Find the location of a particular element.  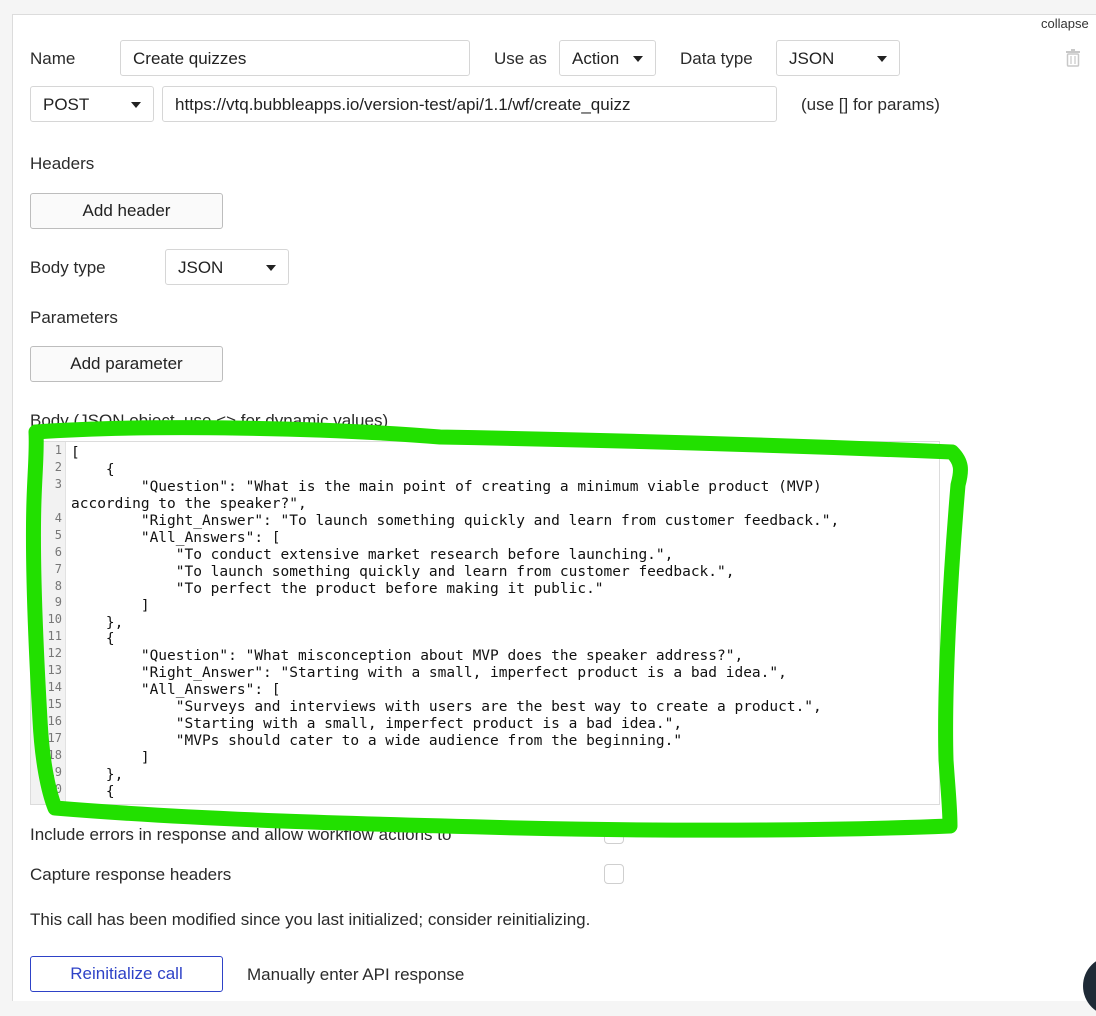

line-number: 17 is located at coordinates (54, 737).